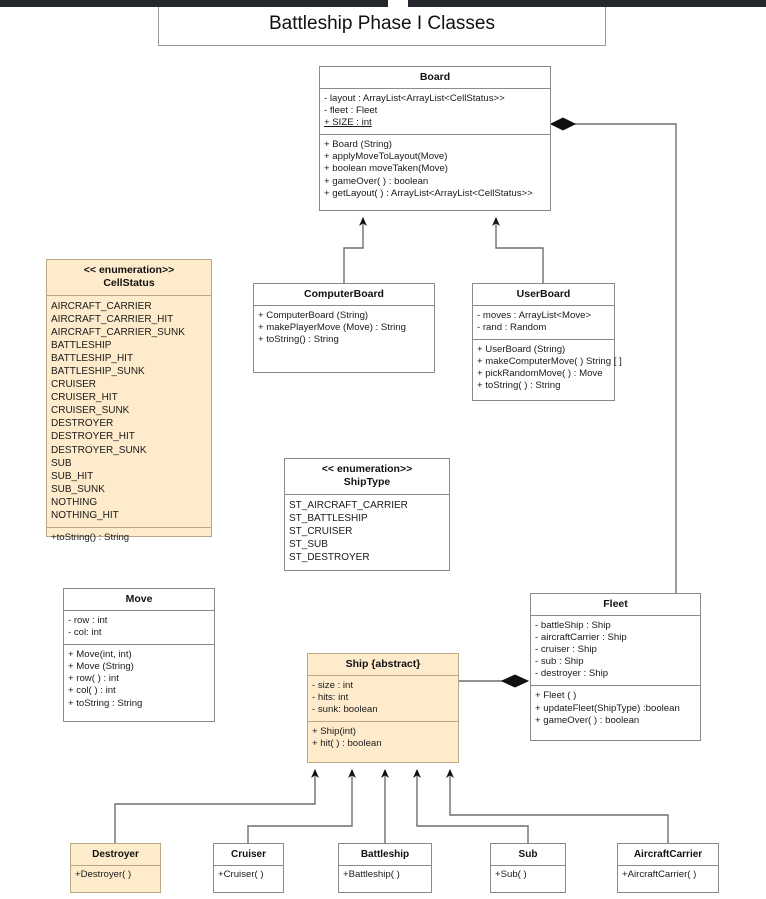 This screenshot has height=899, width=766. Describe the element at coordinates (241, 874) in the screenshot. I see `method: +Cruiser( )` at that location.